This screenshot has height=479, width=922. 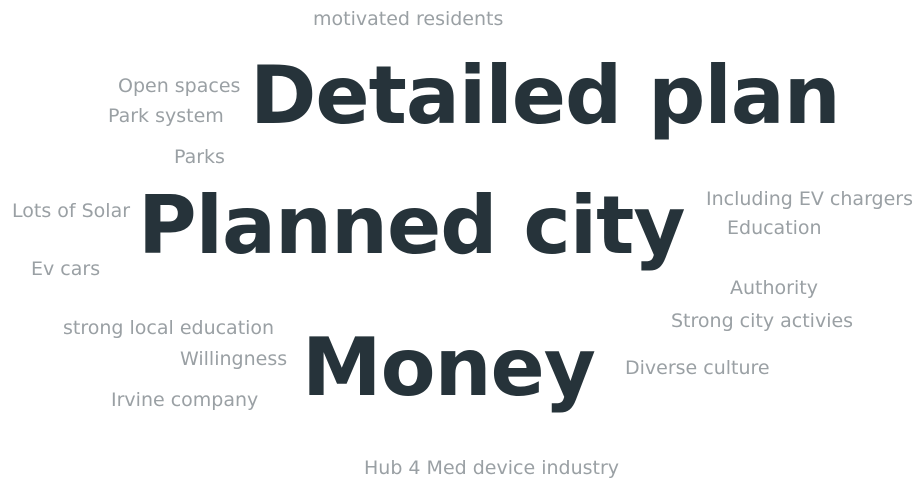 What do you see at coordinates (545, 95) in the screenshot?
I see `word-detailed-plan: Detailed plan` at bounding box center [545, 95].